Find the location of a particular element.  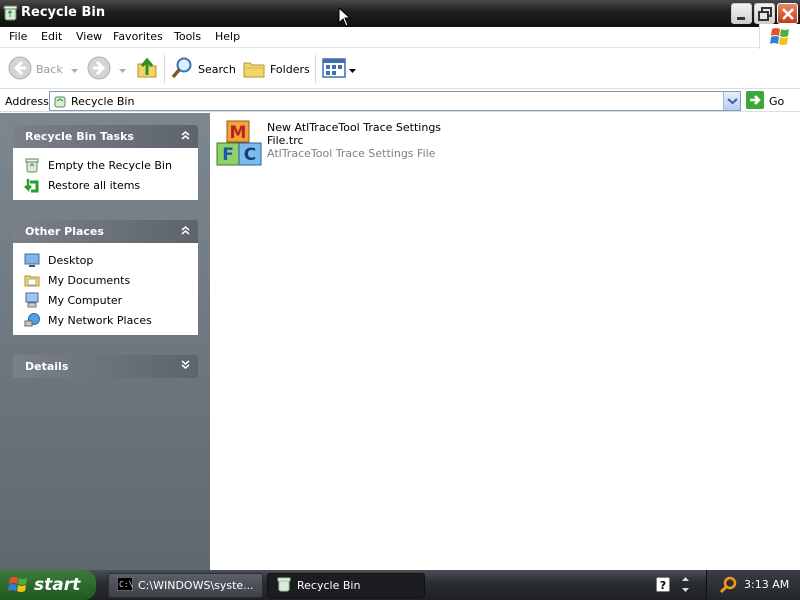

minimize-button is located at coordinates (741, 13).